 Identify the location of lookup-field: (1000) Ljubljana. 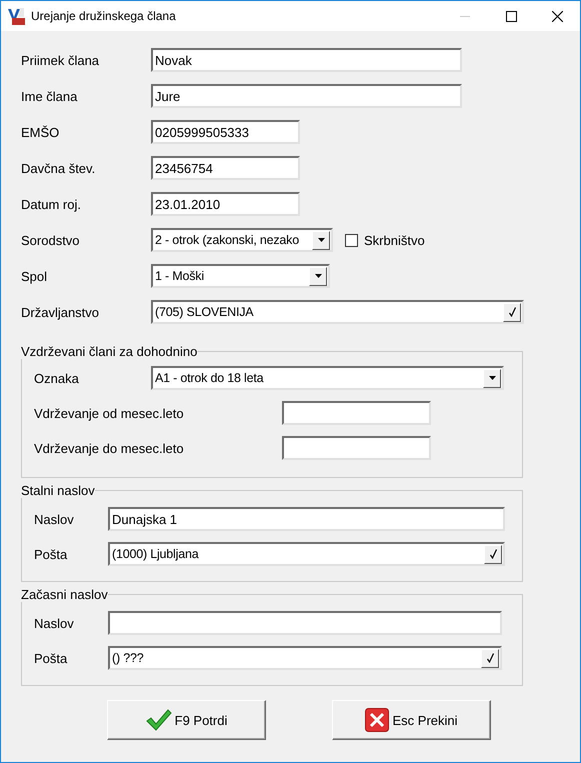
(306, 554).